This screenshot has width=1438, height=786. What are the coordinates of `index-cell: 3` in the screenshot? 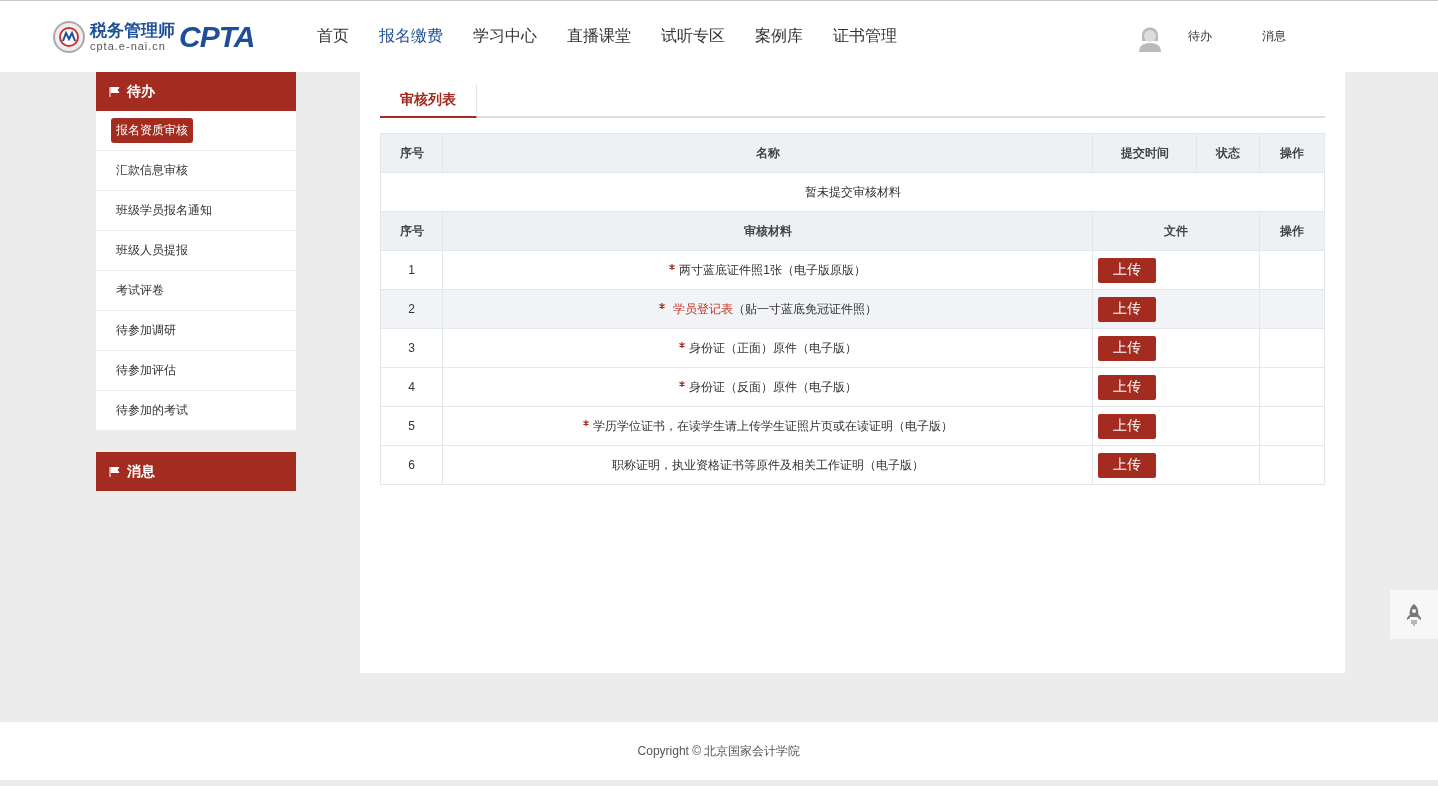 It's located at (411, 348).